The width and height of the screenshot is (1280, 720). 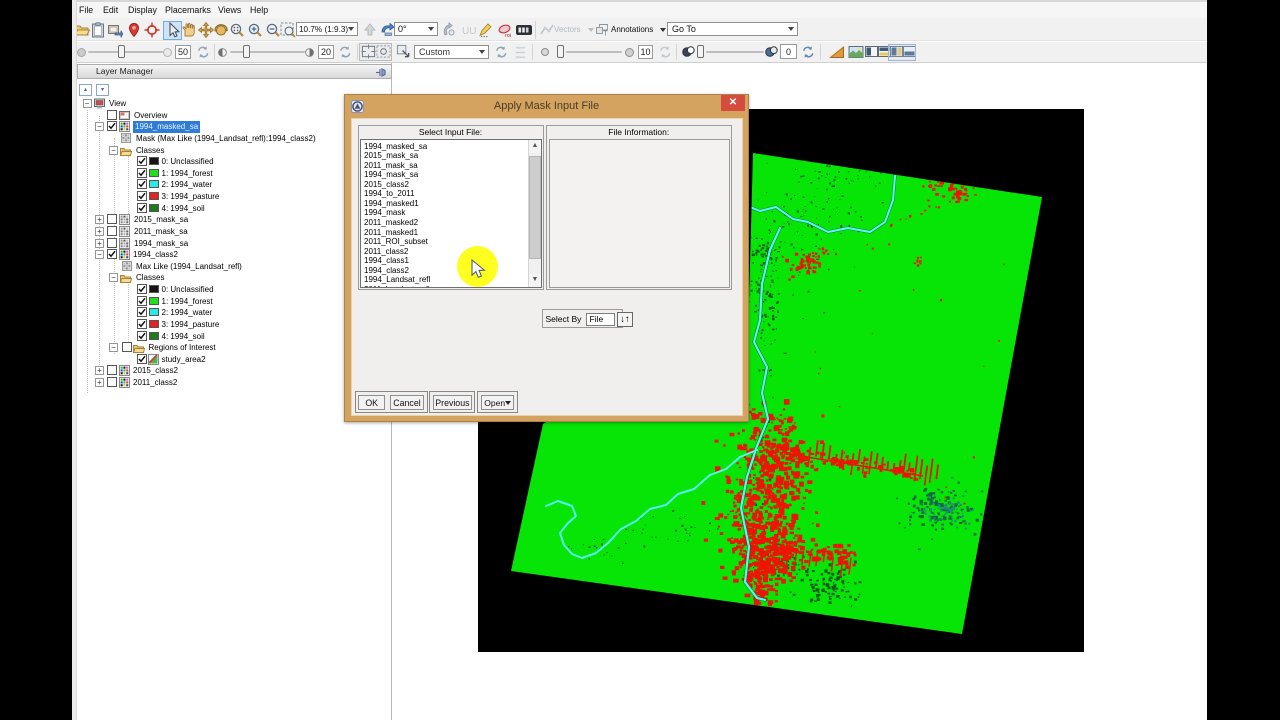 What do you see at coordinates (508, 35) in the screenshot?
I see `svg-text: roi` at bounding box center [508, 35].